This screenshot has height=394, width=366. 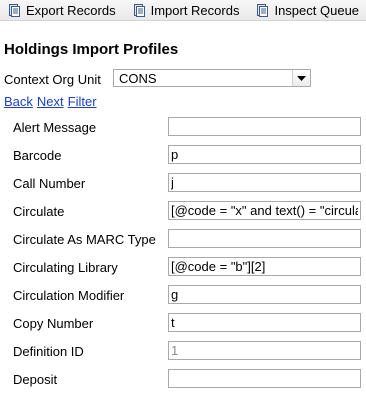 I want to click on import-records-button: Import Records, so click(x=186, y=10).